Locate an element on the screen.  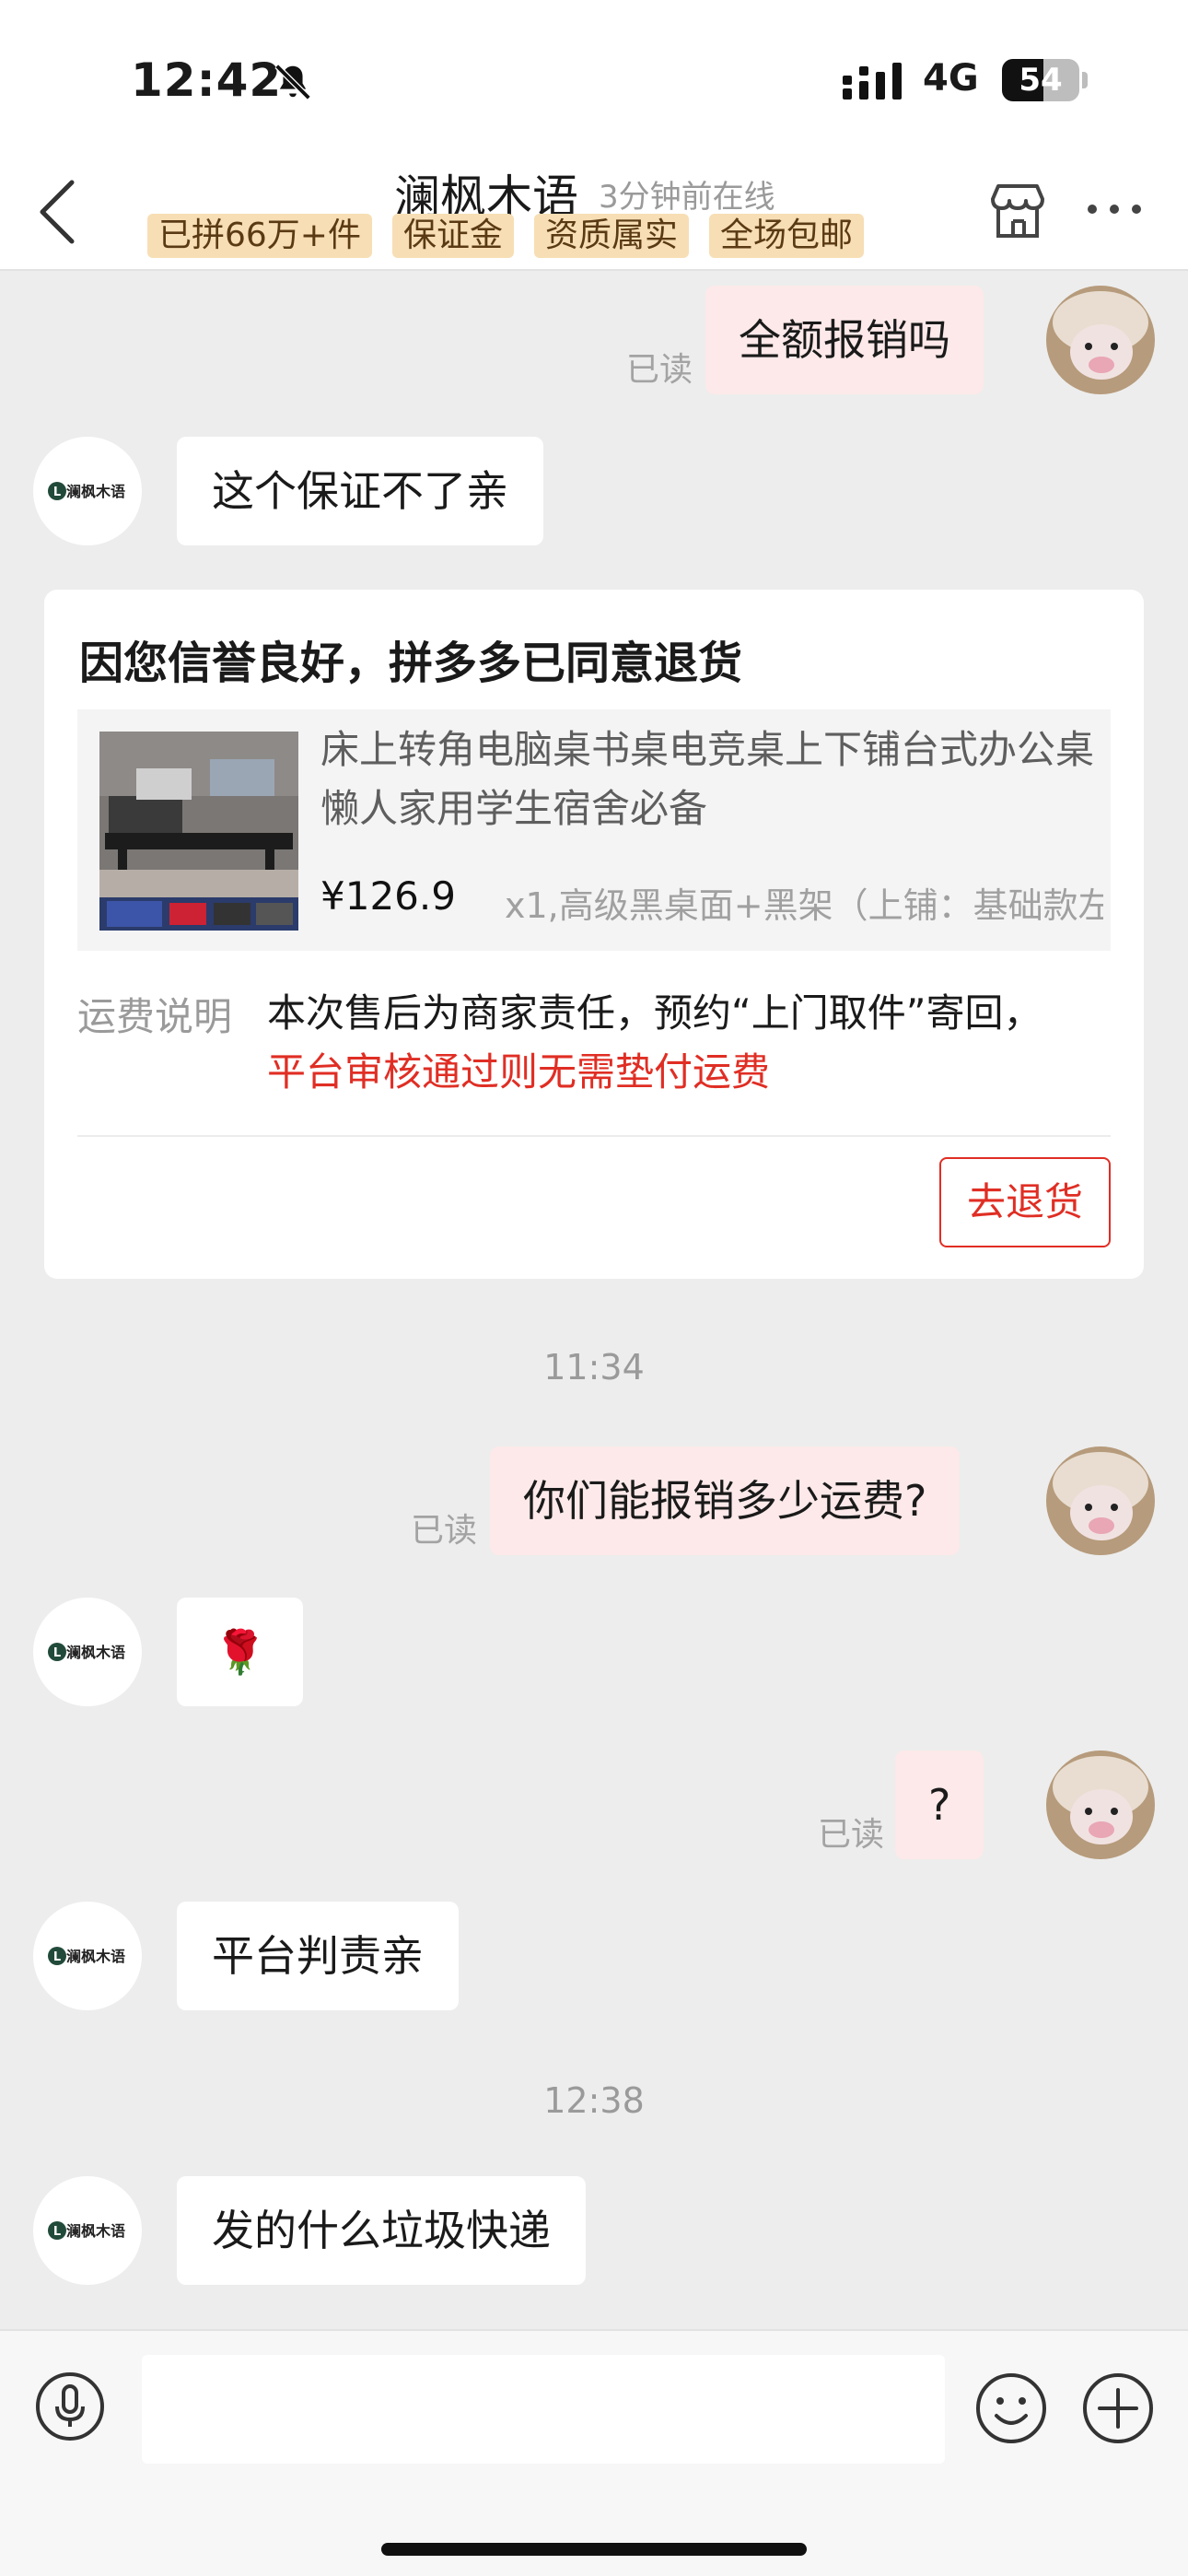
my-message-bubble: 你们能报销多少运费? is located at coordinates (725, 1500).